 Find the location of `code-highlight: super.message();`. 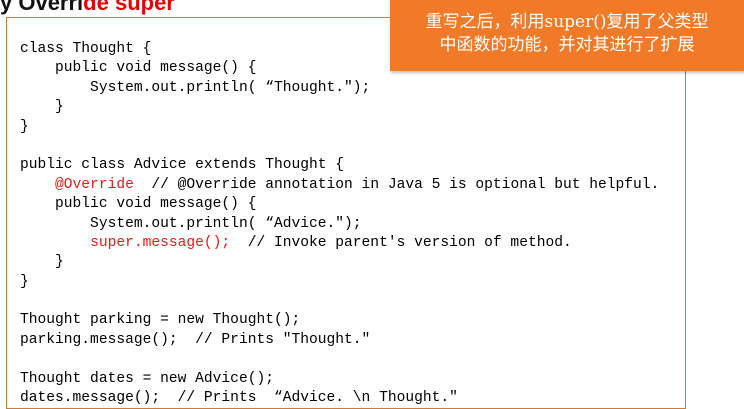

code-highlight: super.message(); is located at coordinates (160, 242).